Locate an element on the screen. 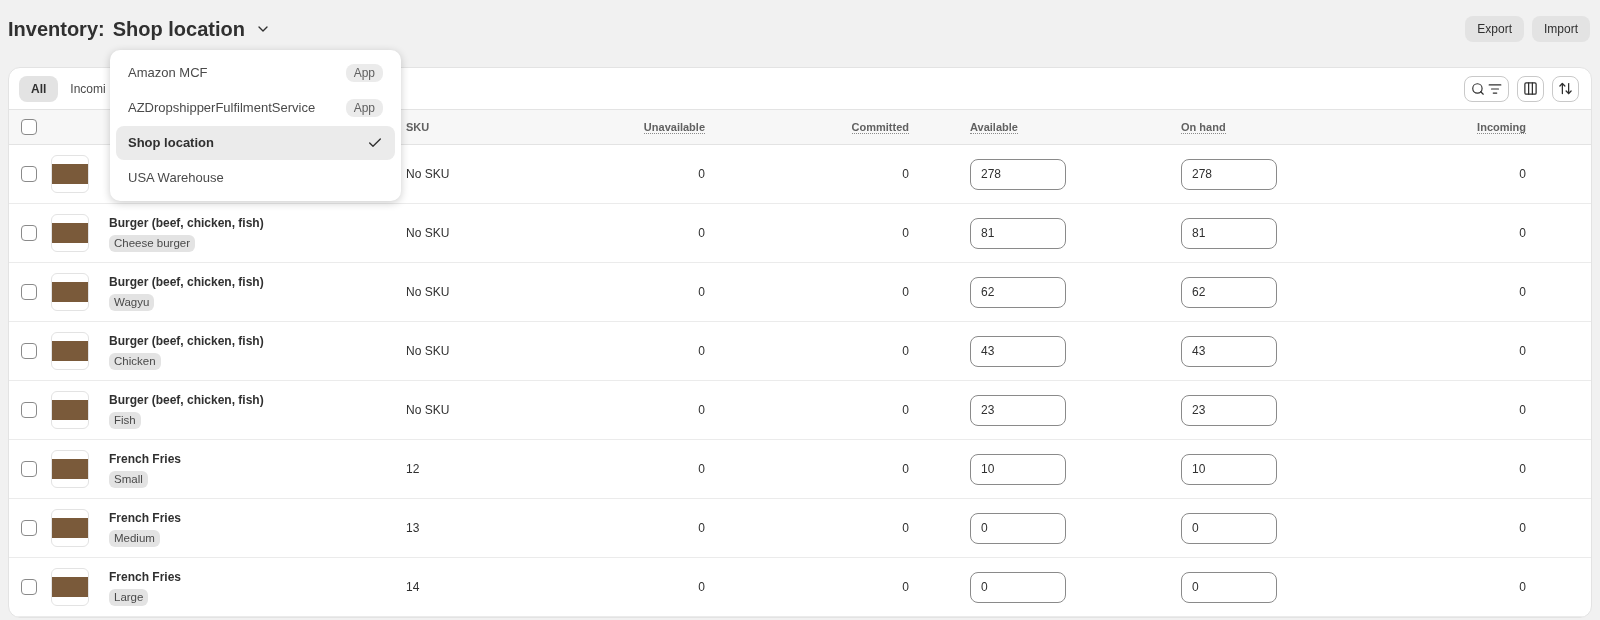  column-header: Incoming is located at coordinates (1501, 127).